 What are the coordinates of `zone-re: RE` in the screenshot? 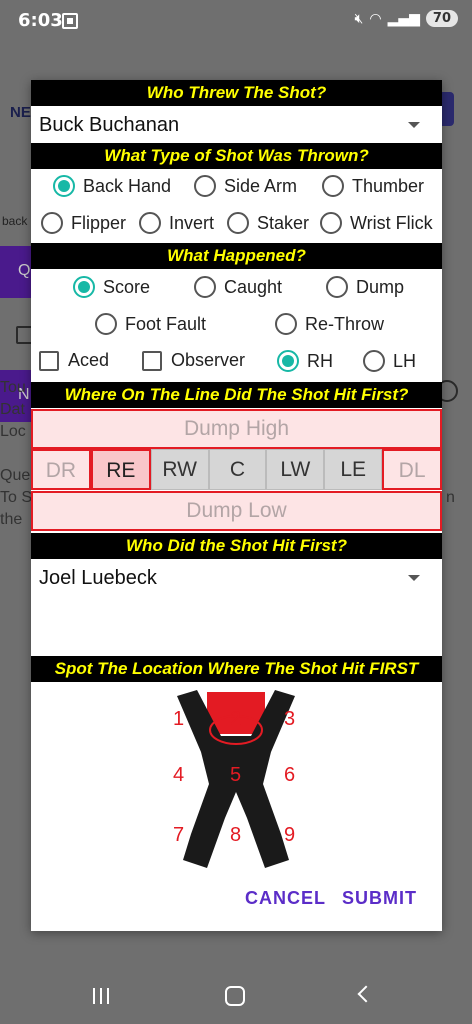 It's located at (120, 469).